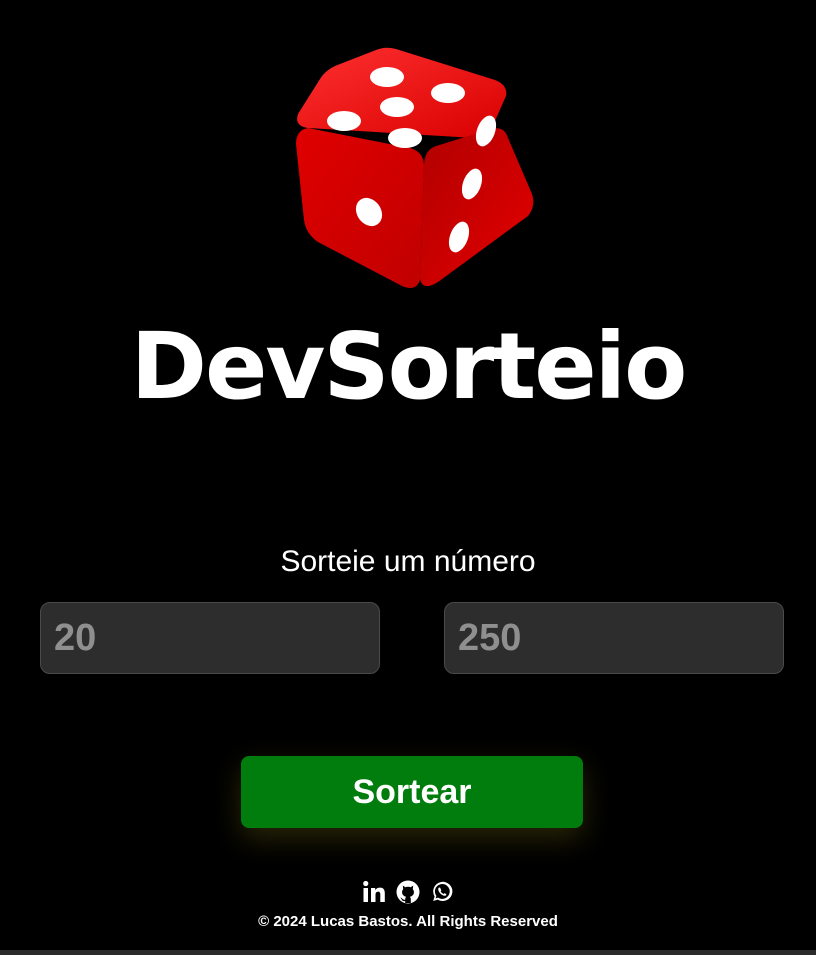 This screenshot has height=955, width=816. Describe the element at coordinates (413, 167) in the screenshot. I see `red-dice-icon` at that location.